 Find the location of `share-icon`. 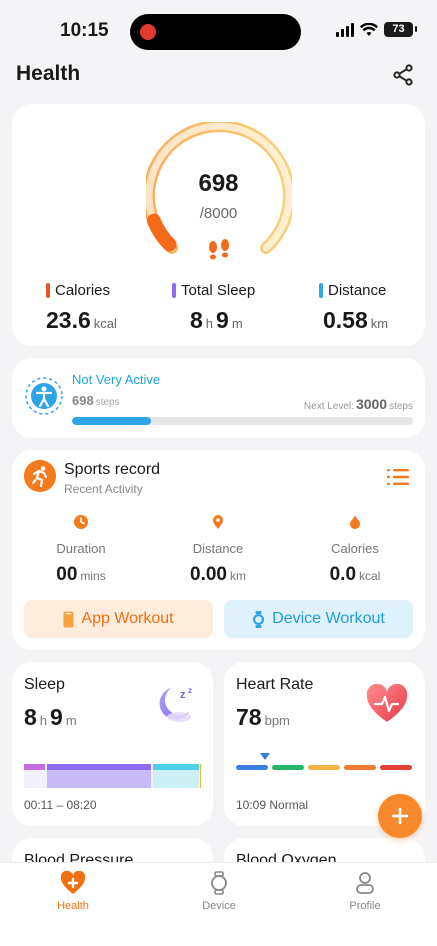

share-icon is located at coordinates (403, 75).